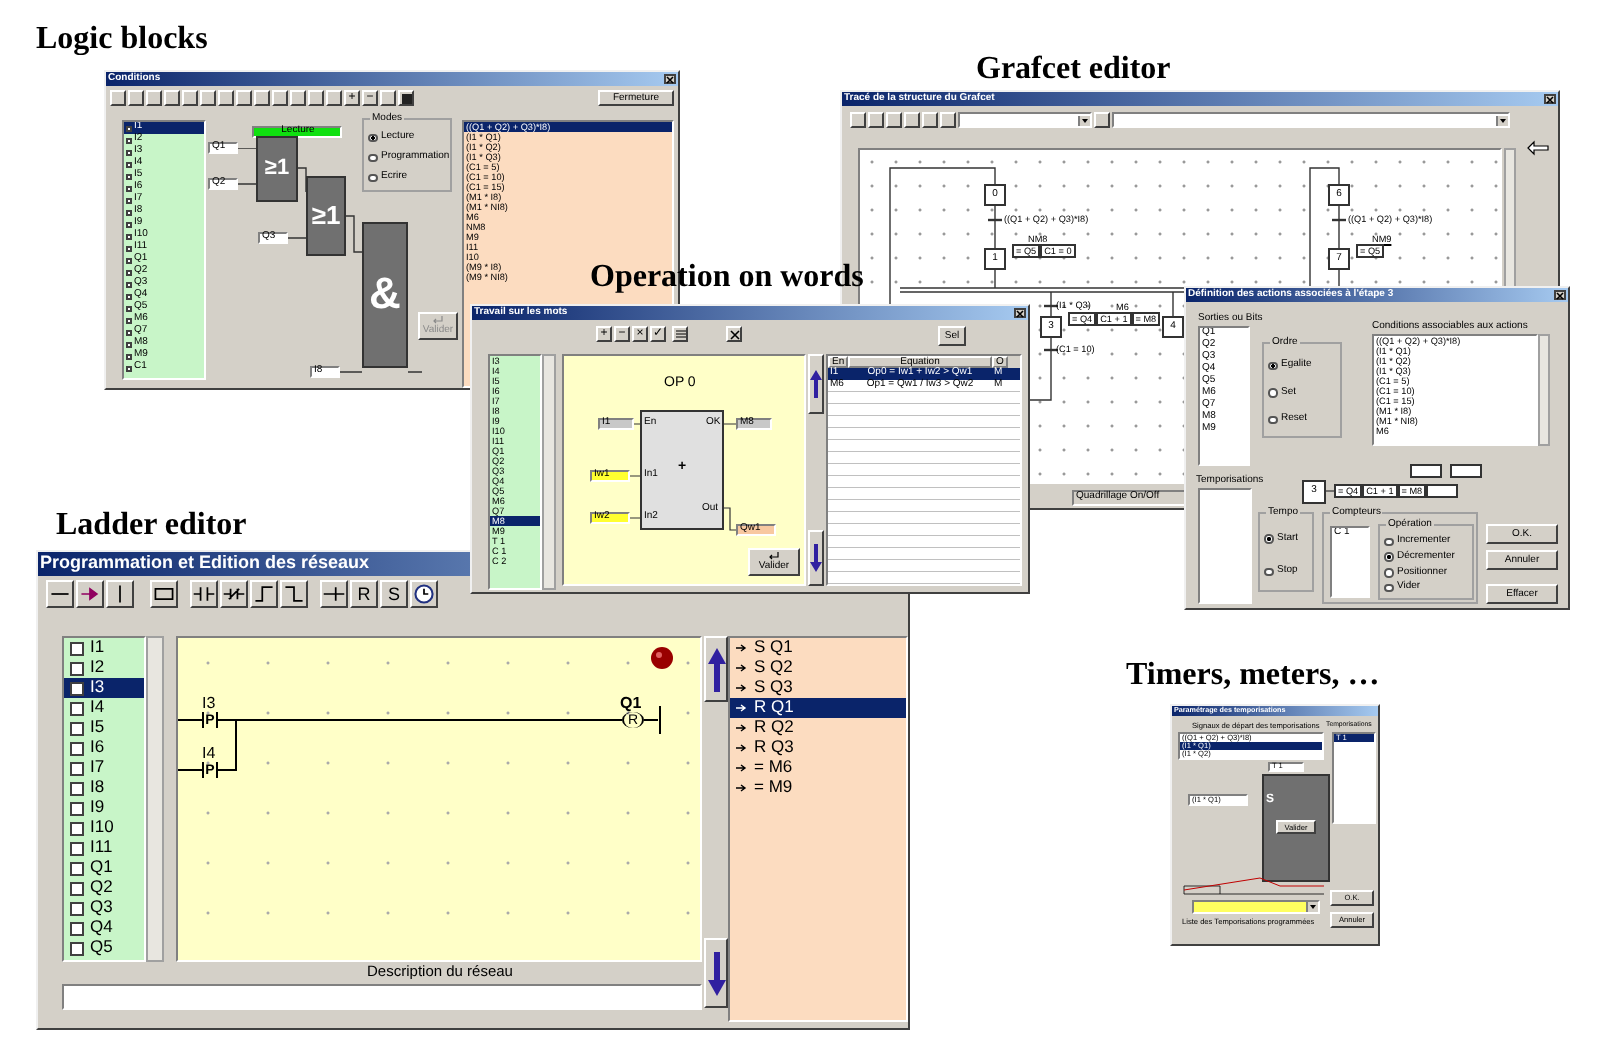 The height and width of the screenshot is (1044, 1600). I want to click on toolbar-button, so click(734, 334).